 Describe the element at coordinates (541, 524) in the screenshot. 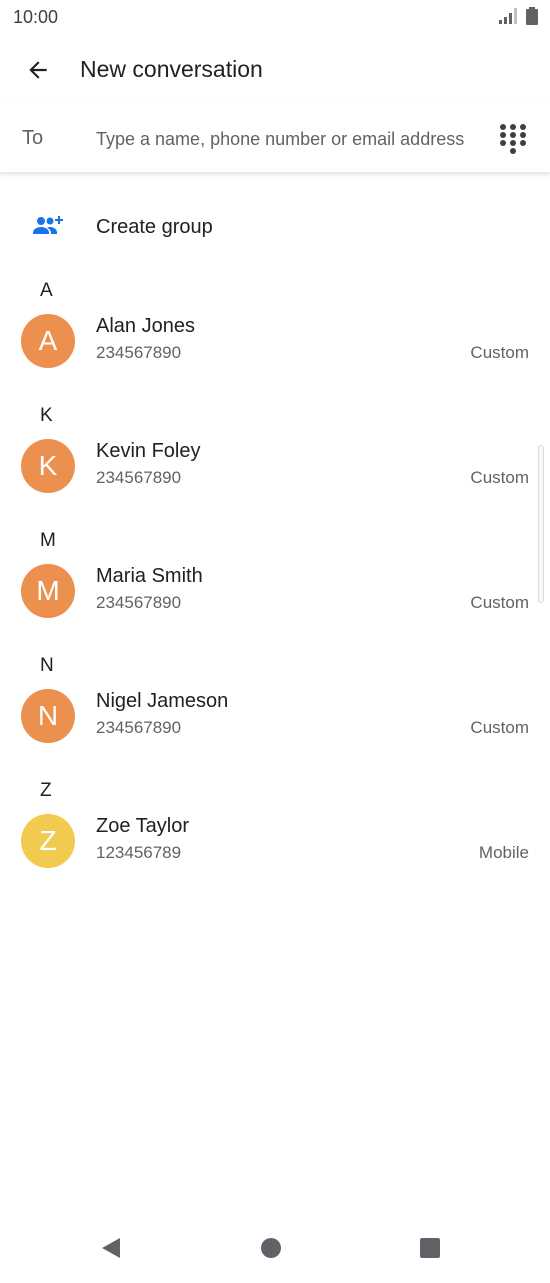

I see `scrollbar` at that location.